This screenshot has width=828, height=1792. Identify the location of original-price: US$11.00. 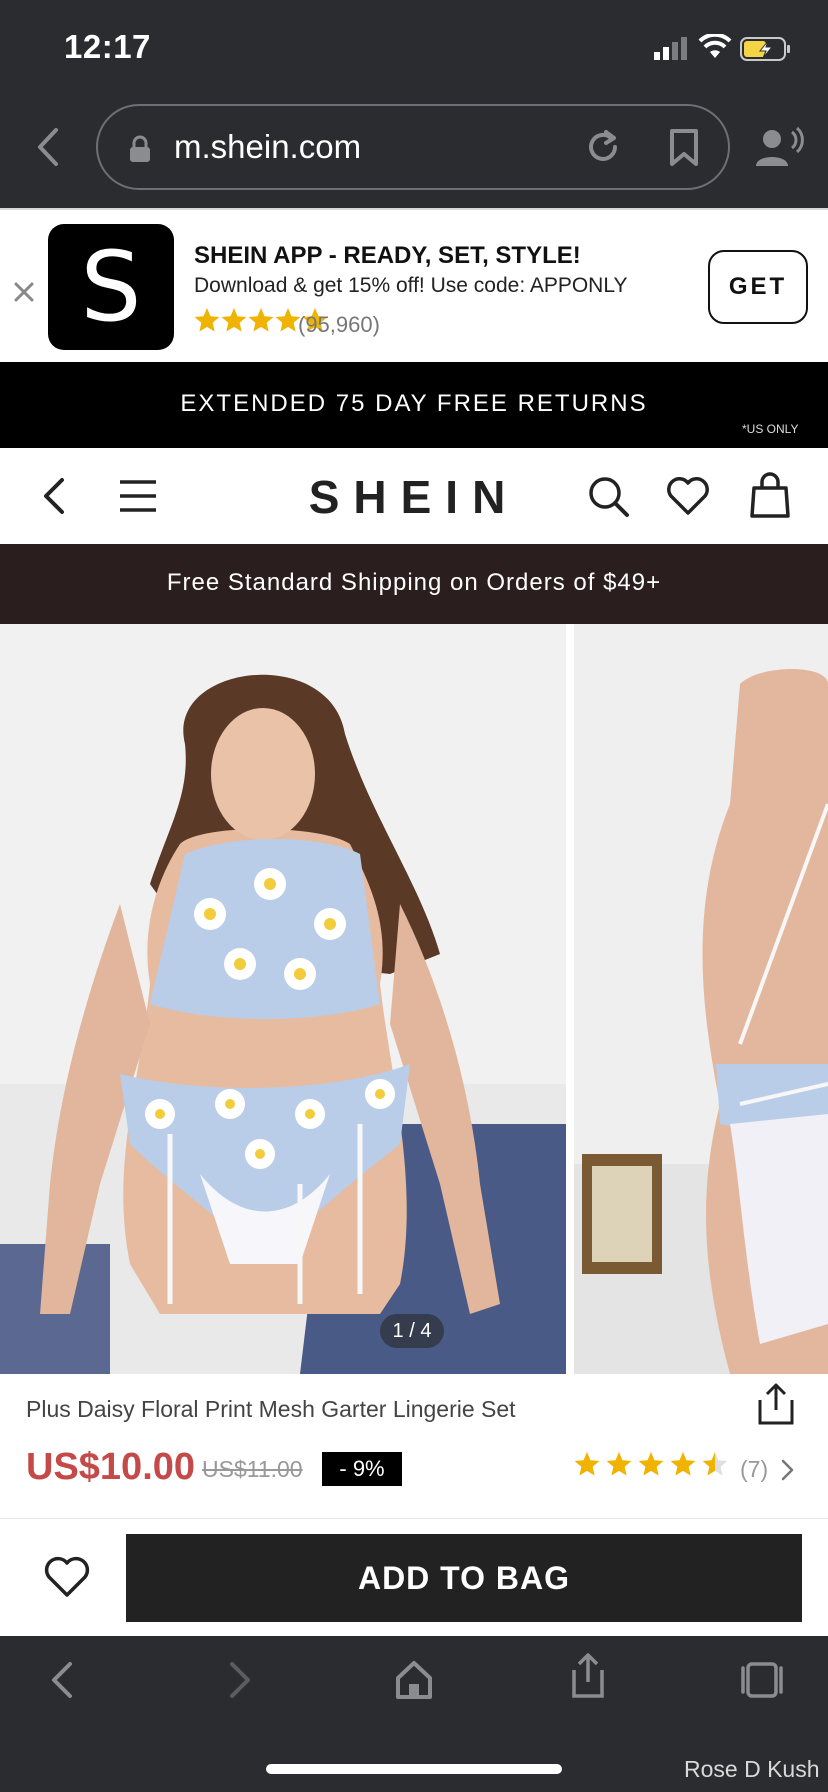
(252, 1469).